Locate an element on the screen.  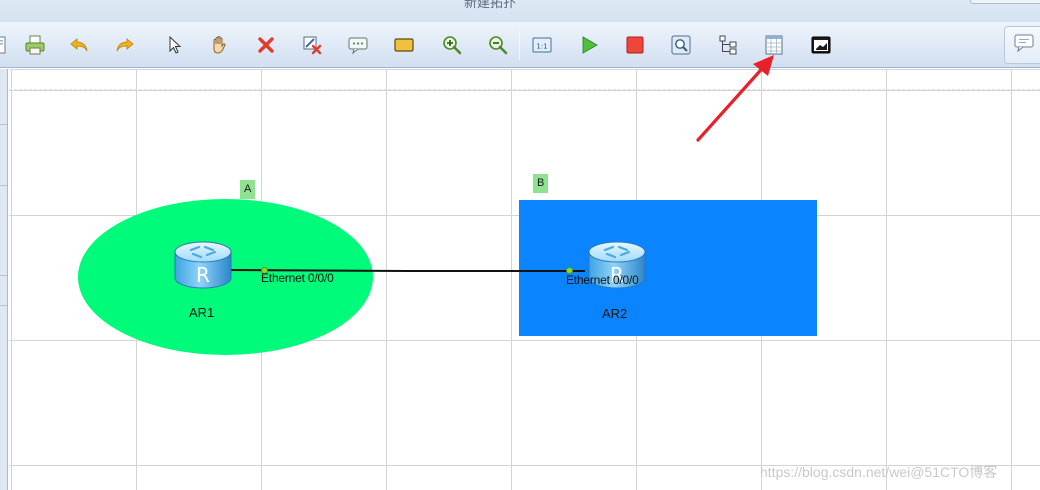
redo-button is located at coordinates (125, 45).